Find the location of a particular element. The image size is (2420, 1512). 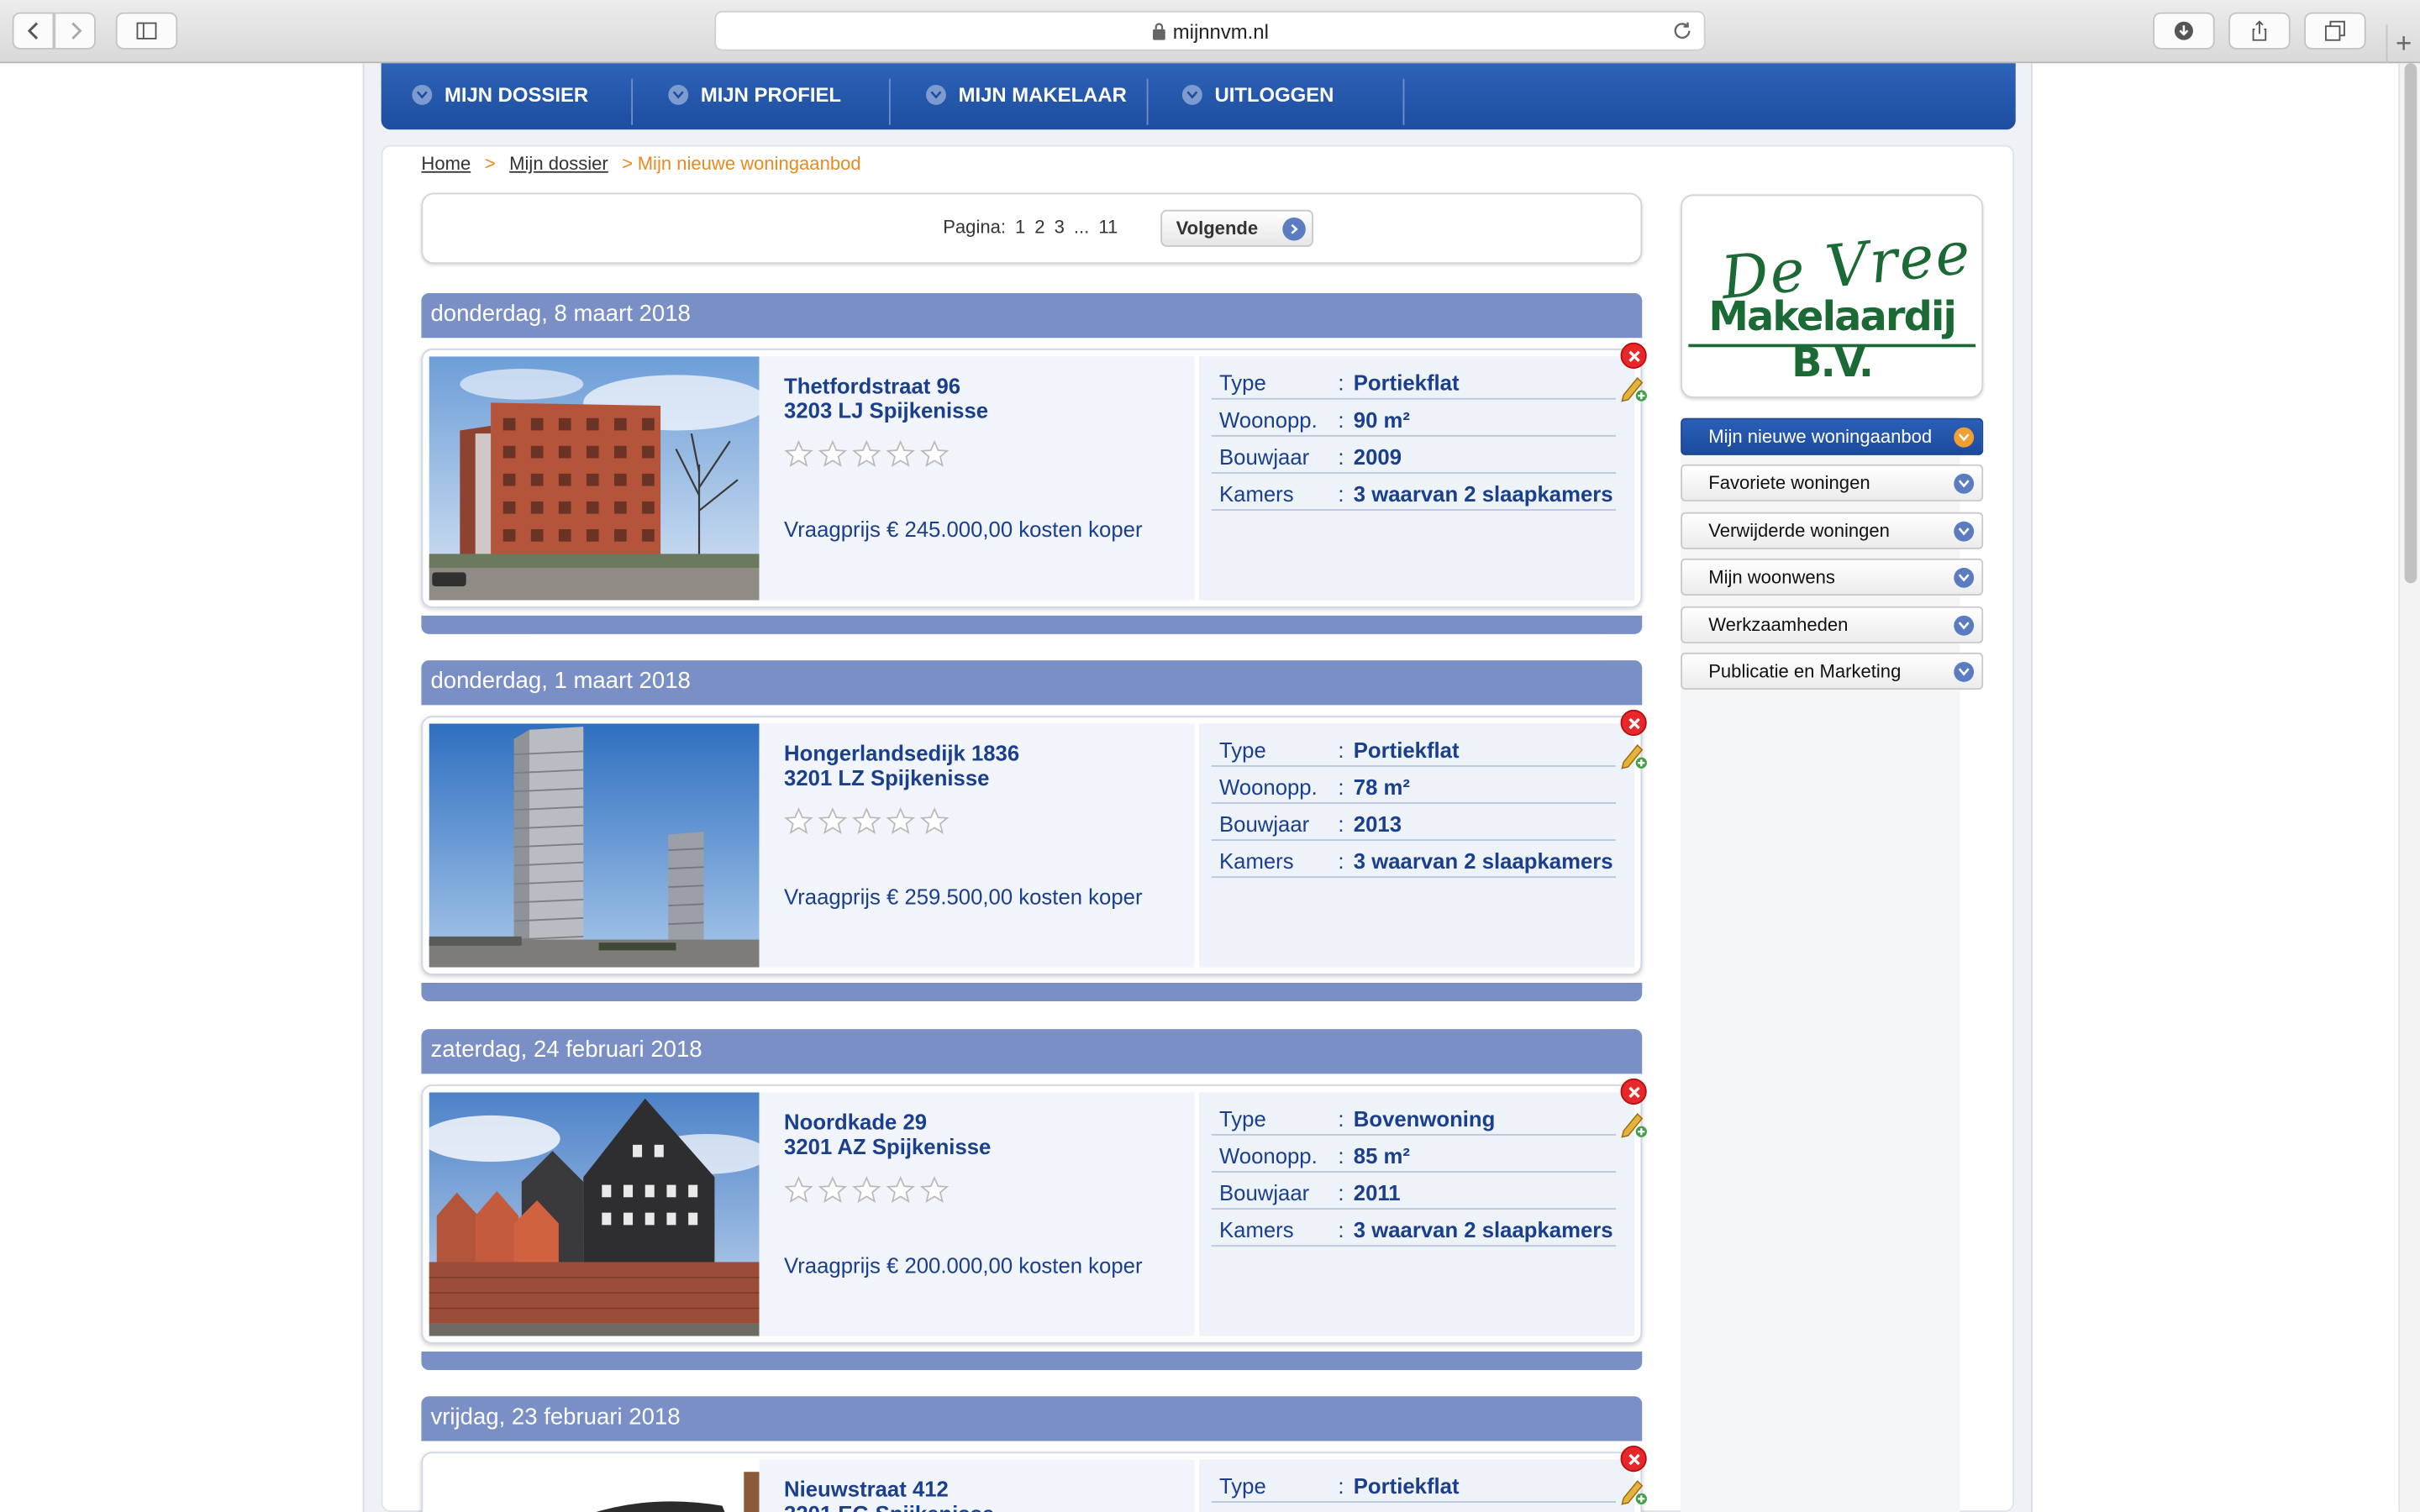

spec-row-year: Bouwjaar:2011 is located at coordinates (1414, 1191).